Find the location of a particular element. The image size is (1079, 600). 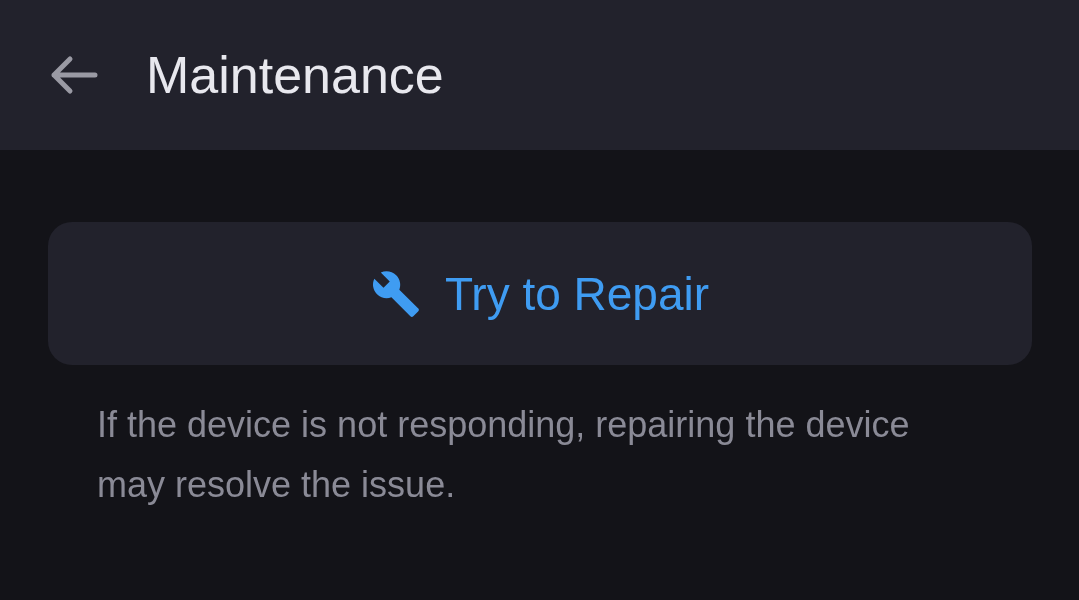

description-text: If the device is not responding, repairing the device may resolve the issue. is located at coordinates (504, 455).